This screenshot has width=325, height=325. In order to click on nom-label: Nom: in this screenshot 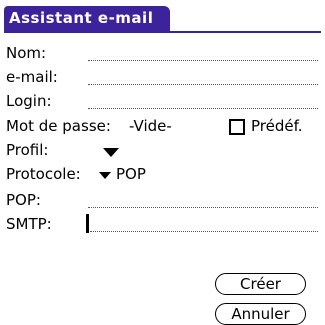, I will do `click(26, 53)`.